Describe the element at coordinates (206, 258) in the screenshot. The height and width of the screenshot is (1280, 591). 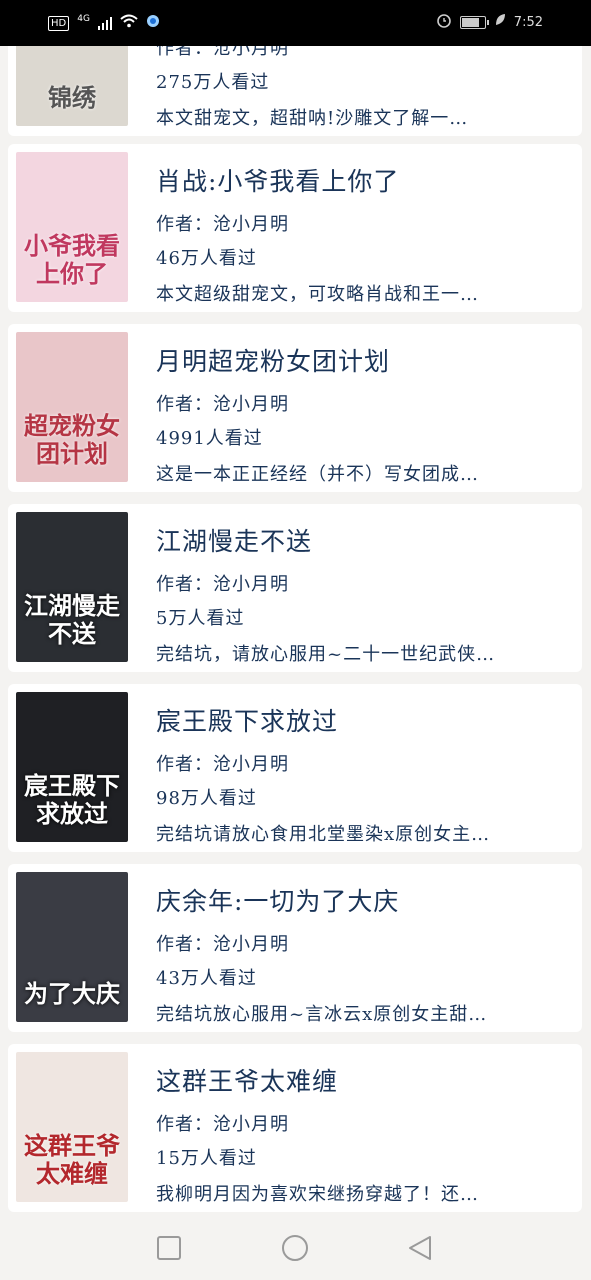
I see `book-views: 46万人看过` at that location.